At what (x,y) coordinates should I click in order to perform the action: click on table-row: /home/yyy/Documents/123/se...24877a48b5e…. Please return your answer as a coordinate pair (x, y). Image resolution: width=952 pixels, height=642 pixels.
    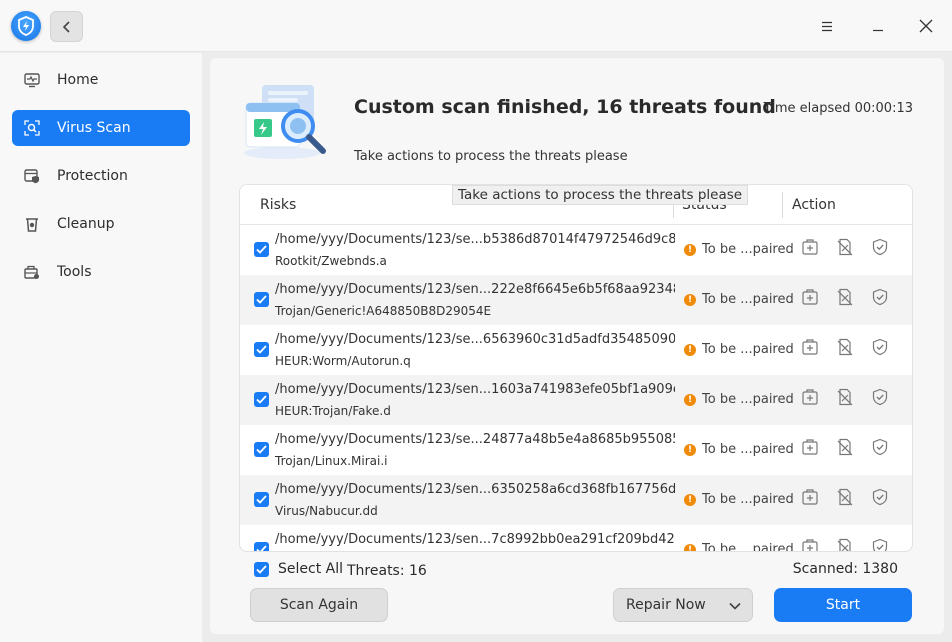
    Looking at the image, I should click on (576, 450).